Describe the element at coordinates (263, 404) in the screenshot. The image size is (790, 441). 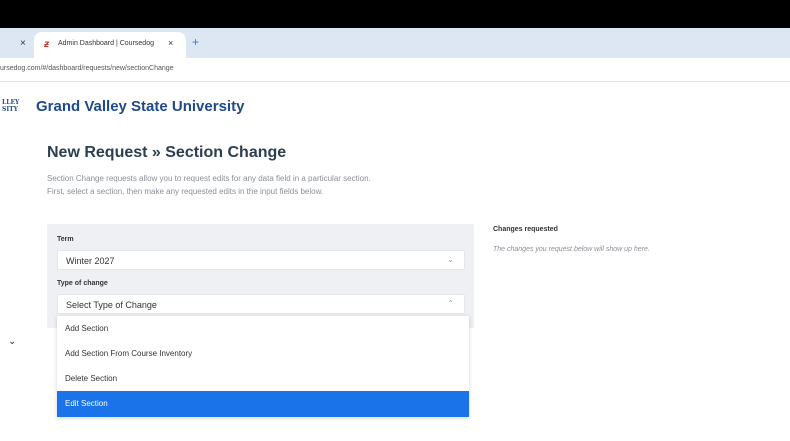
I see `option-edit-section: Edit Section` at that location.